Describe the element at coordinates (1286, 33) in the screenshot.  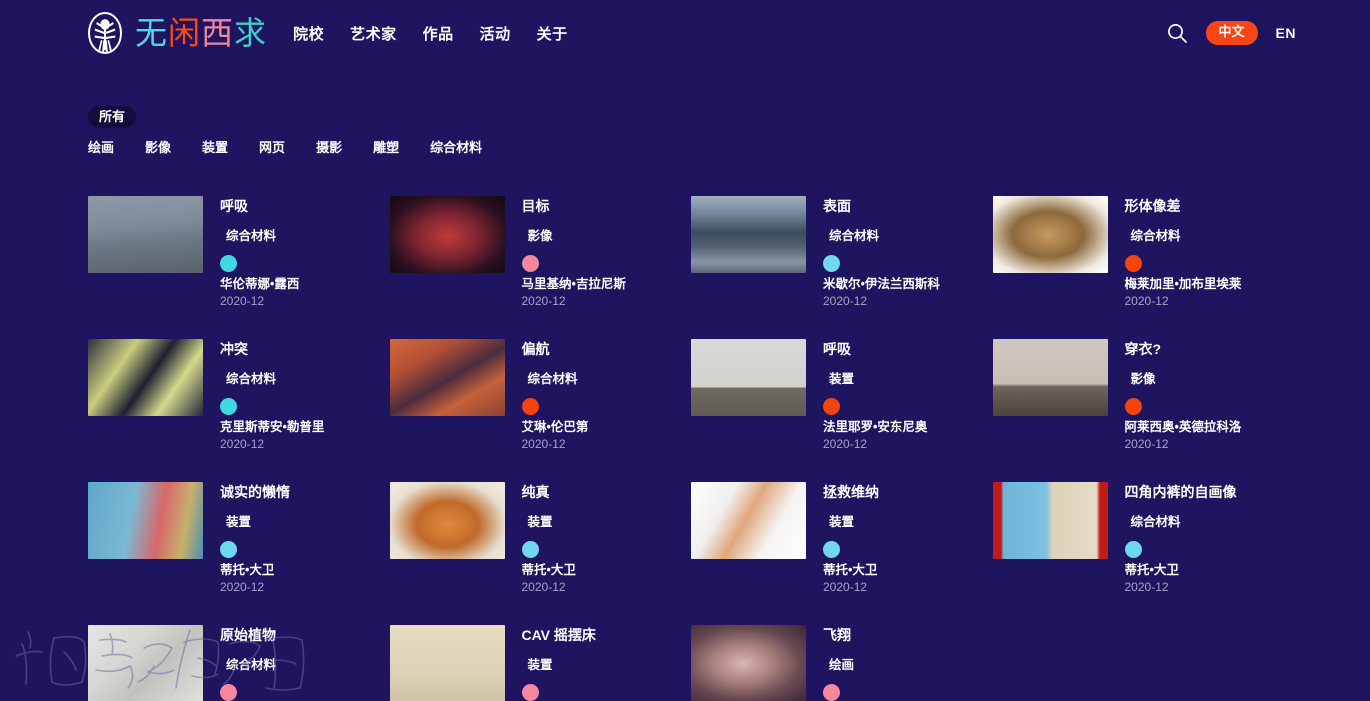
I see `lang-toggle-english: EN` at that location.